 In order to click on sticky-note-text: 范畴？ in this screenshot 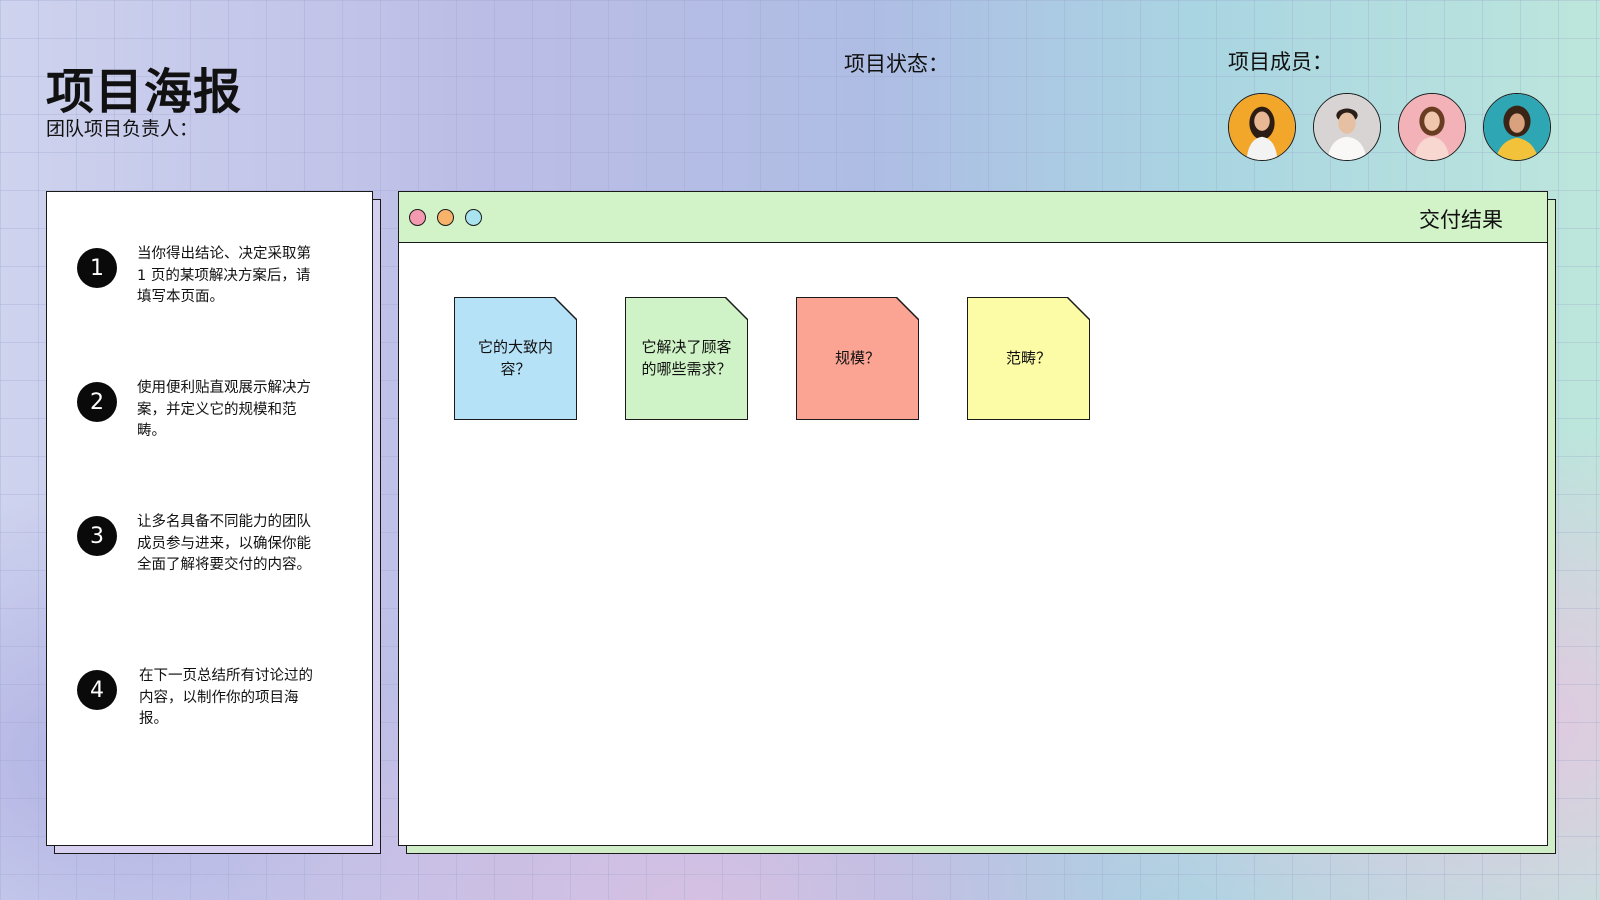, I will do `click(1028, 357)`.